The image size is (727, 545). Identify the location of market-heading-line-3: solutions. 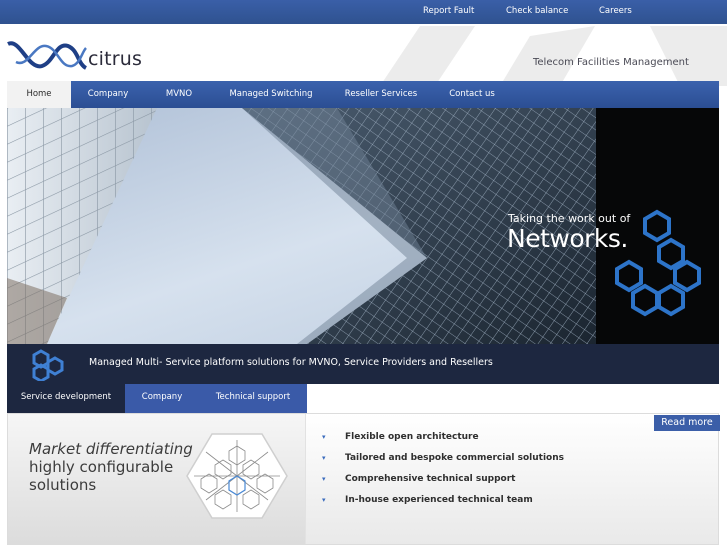
(63, 485).